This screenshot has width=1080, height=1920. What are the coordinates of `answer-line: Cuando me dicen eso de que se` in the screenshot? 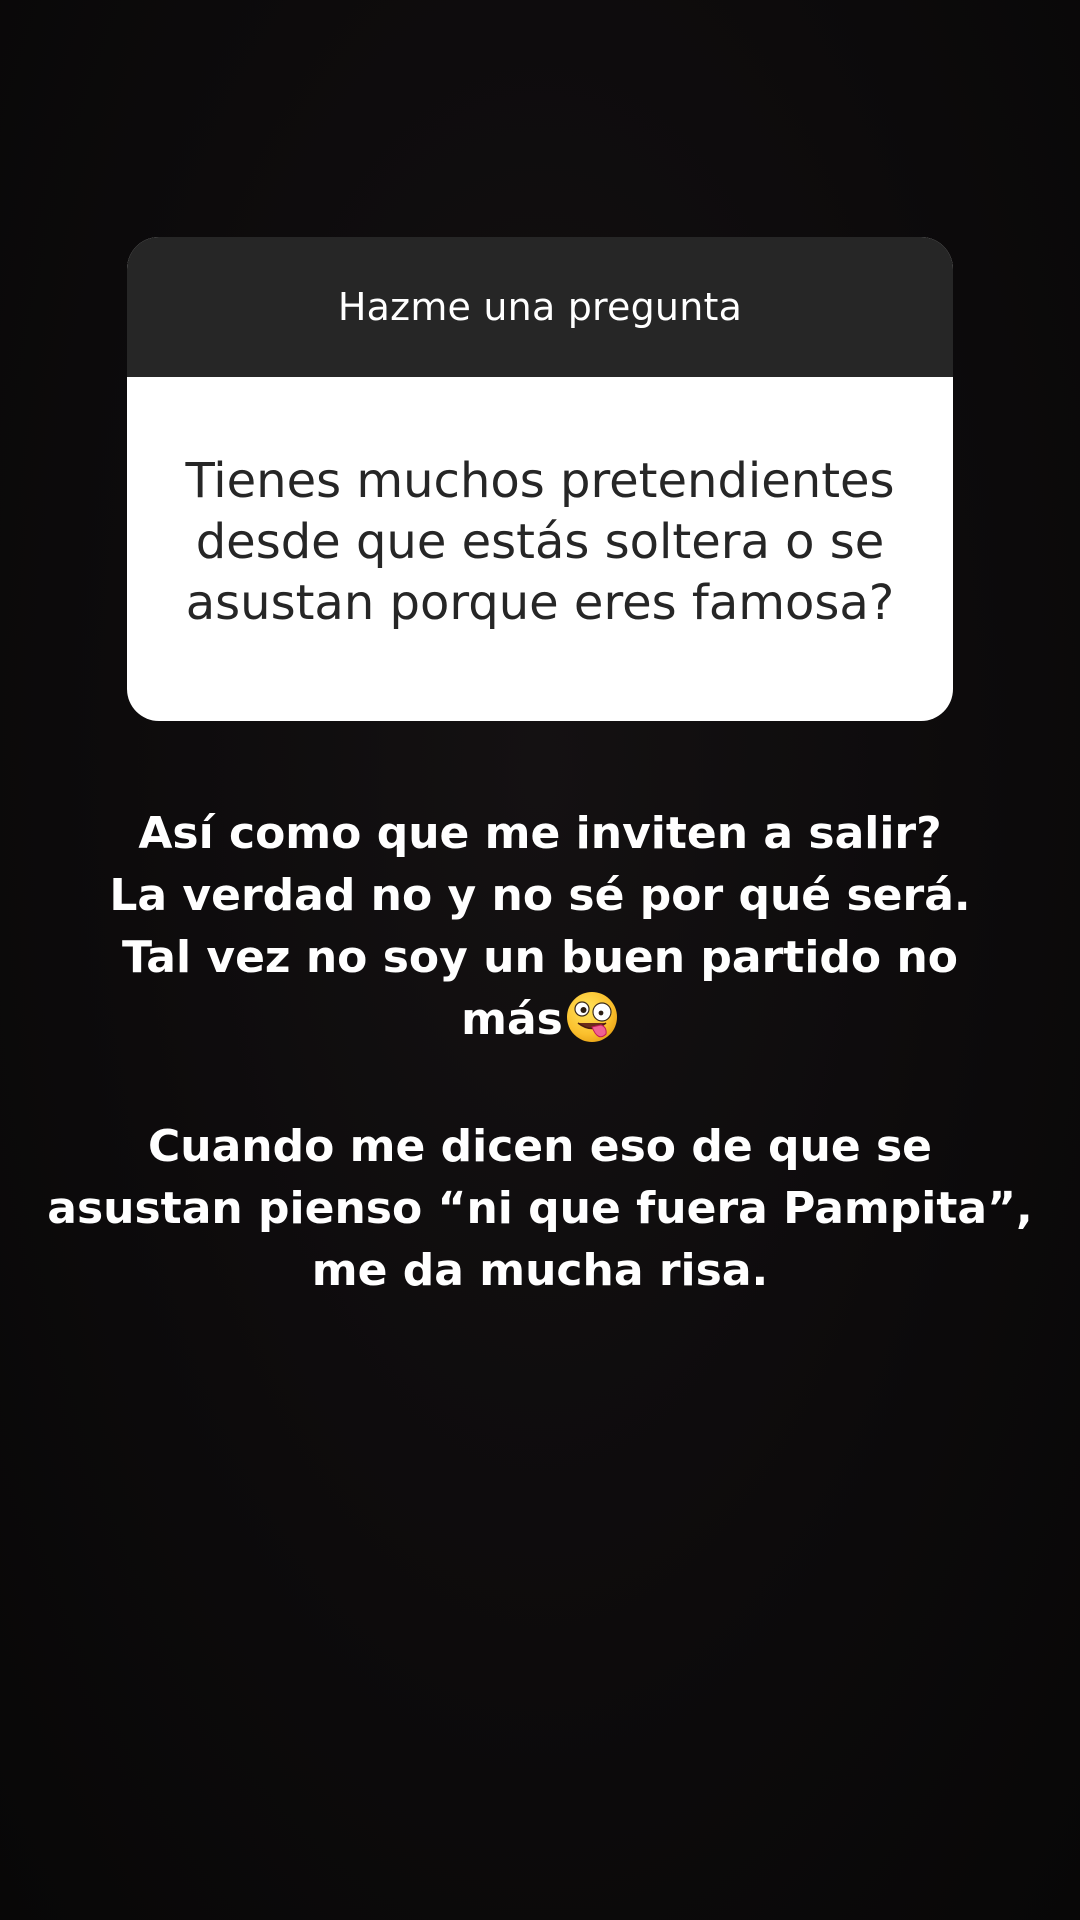 It's located at (540, 1146).